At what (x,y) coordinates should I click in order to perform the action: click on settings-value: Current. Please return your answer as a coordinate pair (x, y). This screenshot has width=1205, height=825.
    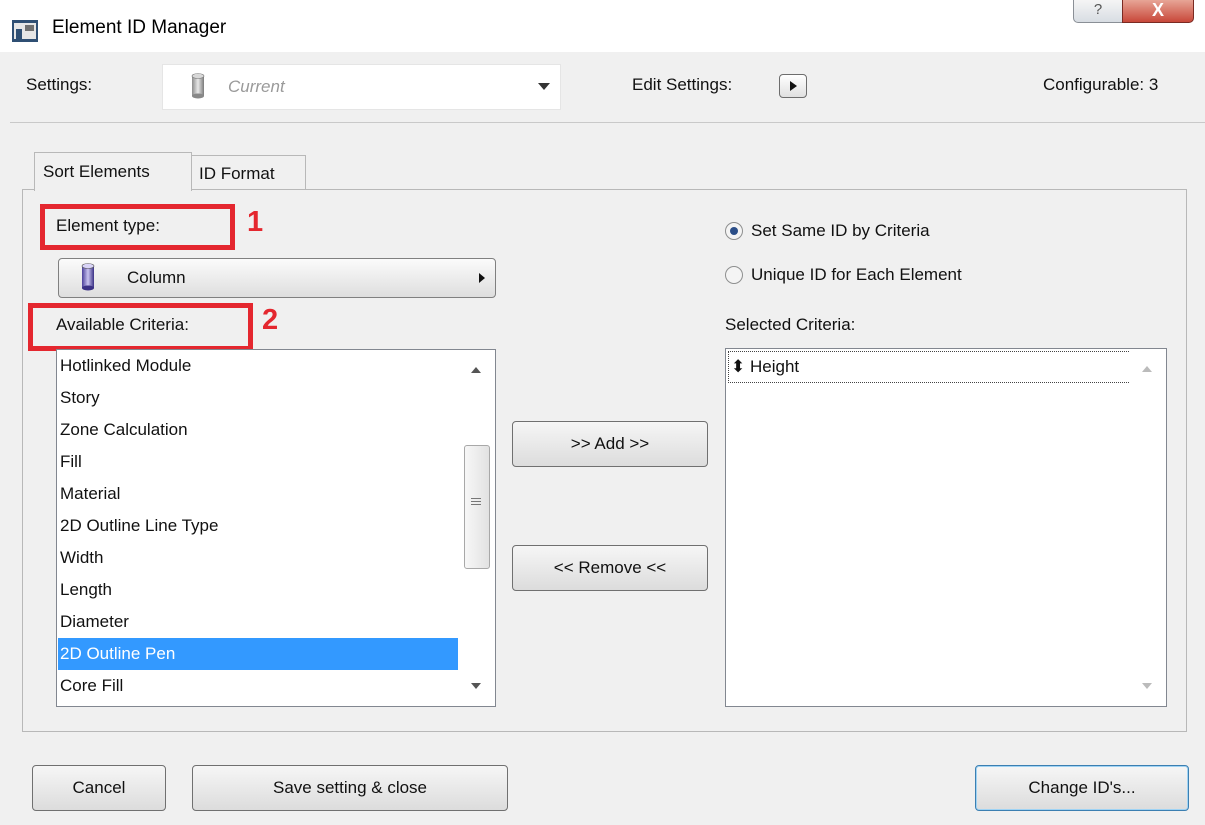
    Looking at the image, I should click on (256, 86).